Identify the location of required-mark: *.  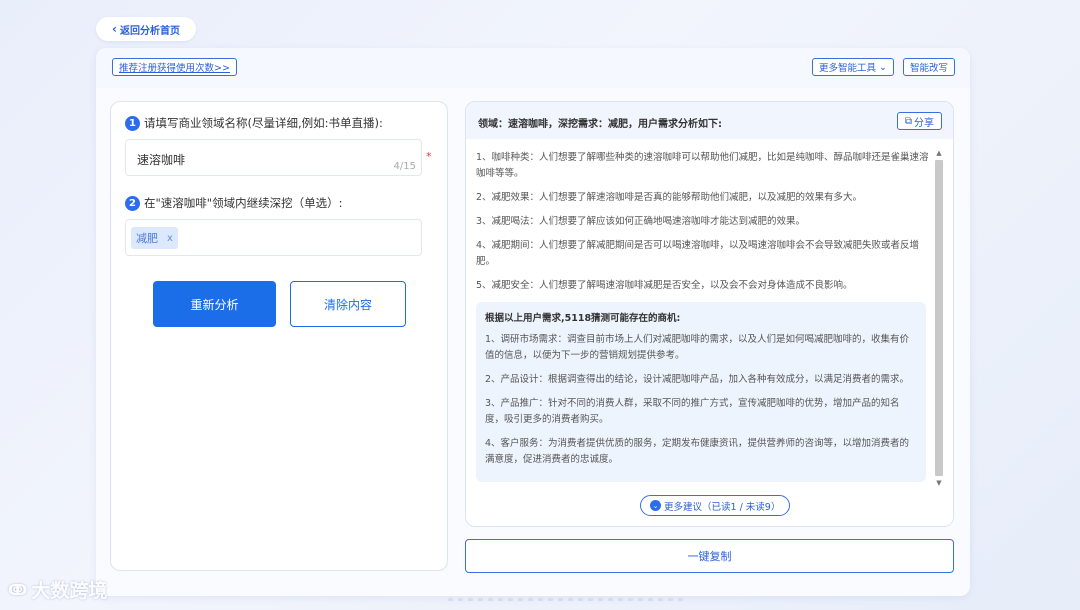
(429, 156).